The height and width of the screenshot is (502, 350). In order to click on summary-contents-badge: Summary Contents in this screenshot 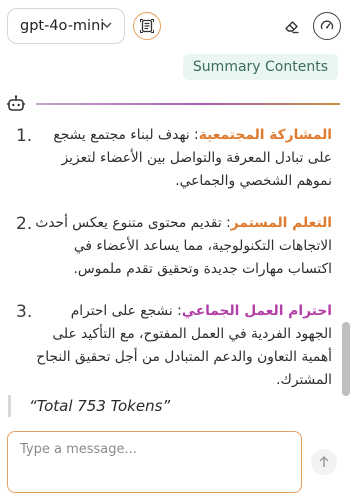, I will do `click(260, 67)`.